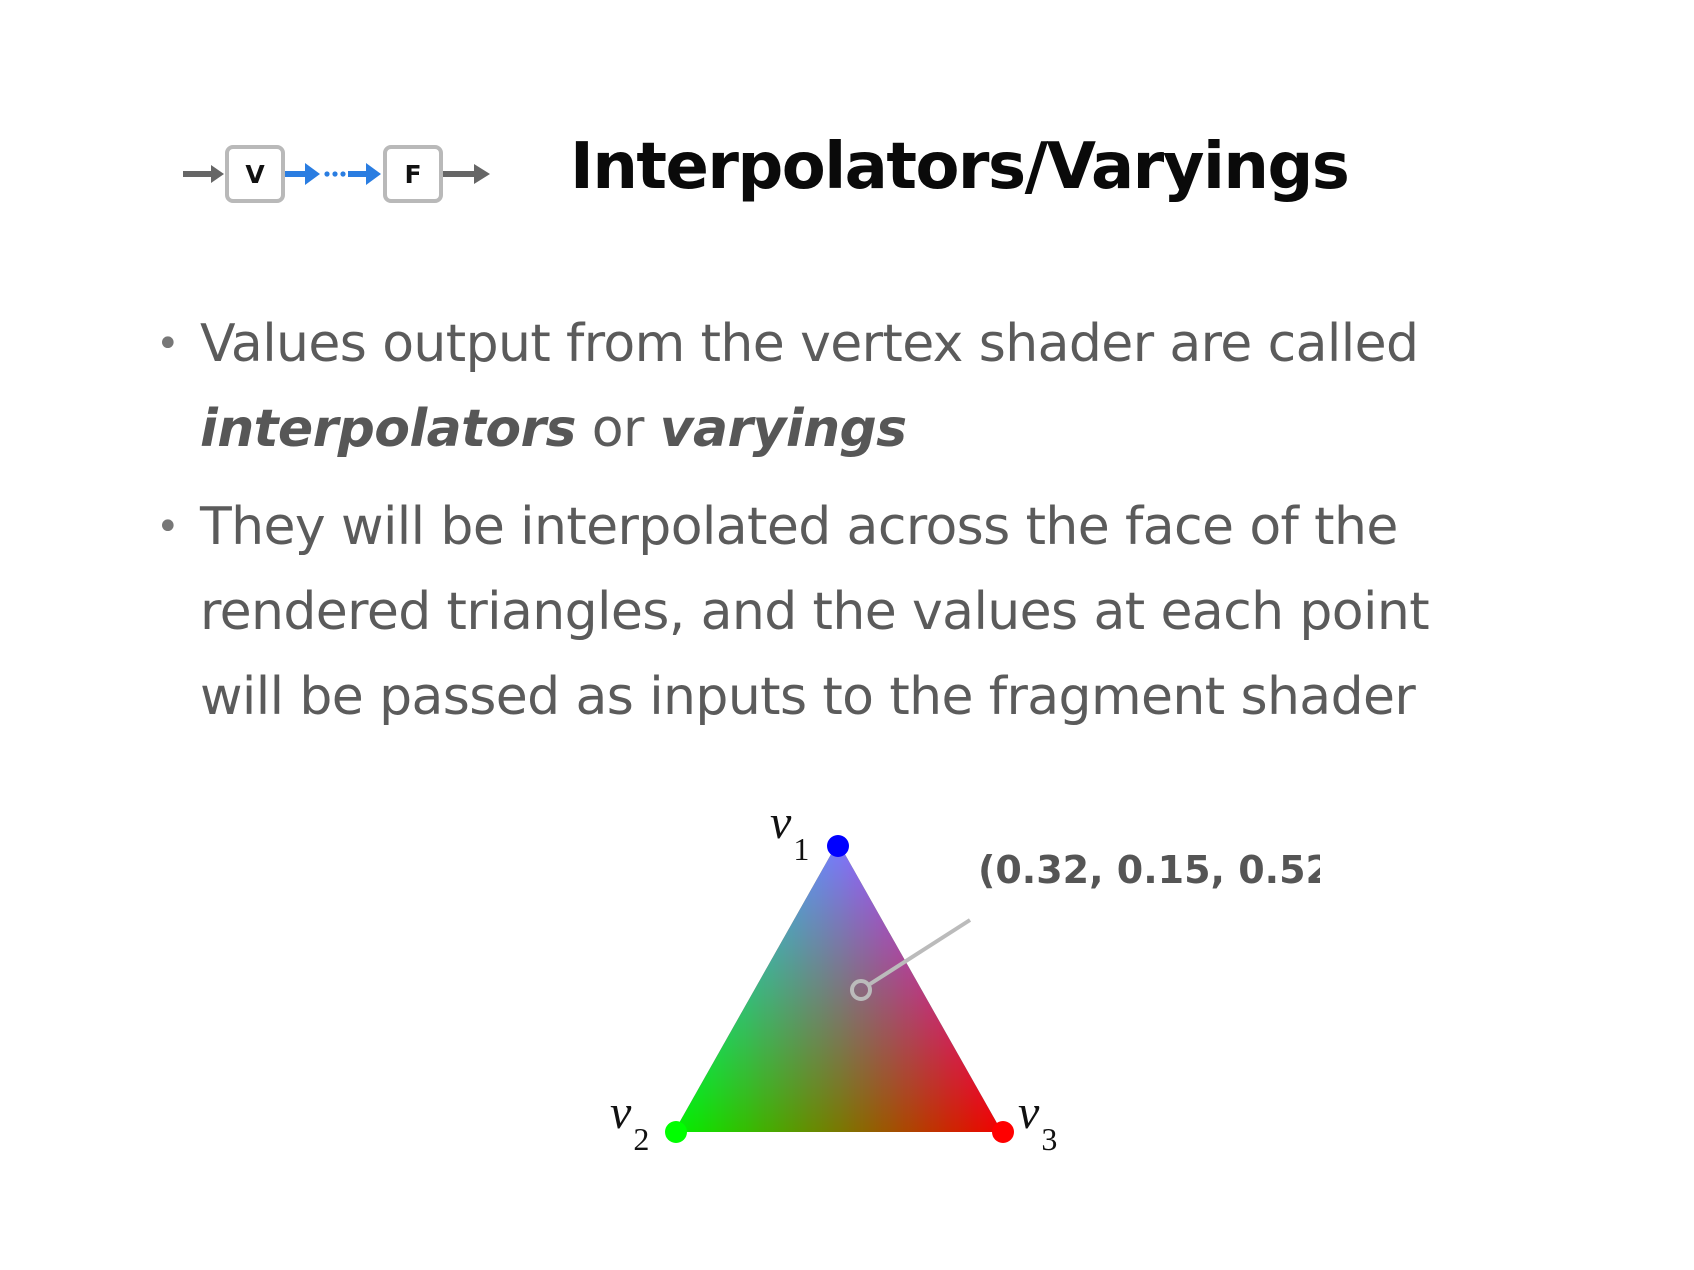 The width and height of the screenshot is (1694, 1270). I want to click on vertex-1-label: v1, so click(789, 831).